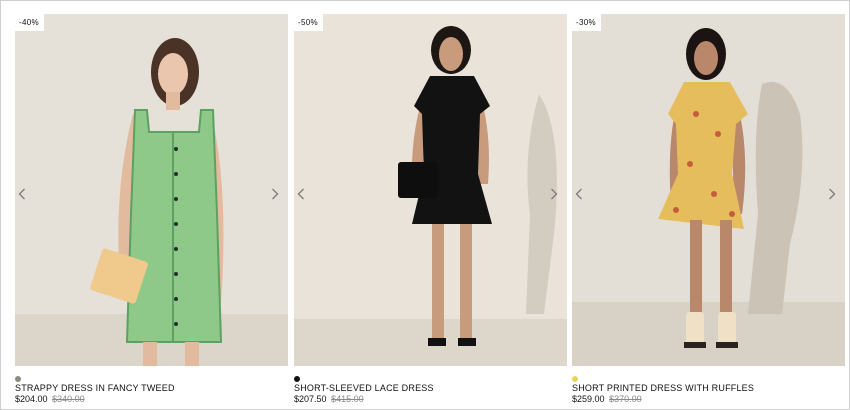 Image resolution: width=850 pixels, height=410 pixels. Describe the element at coordinates (29, 22) in the screenshot. I see `discount-badge: -40%` at that location.